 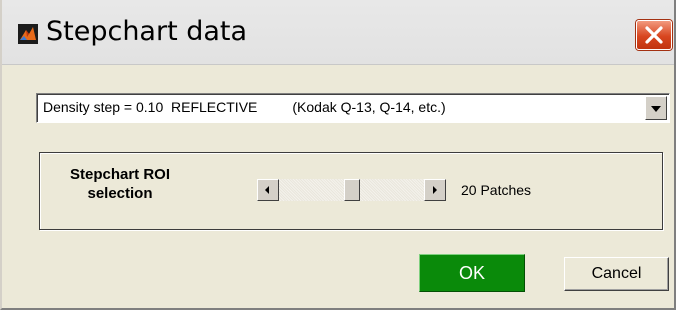 What do you see at coordinates (28, 34) in the screenshot?
I see `matlab-icon` at bounding box center [28, 34].